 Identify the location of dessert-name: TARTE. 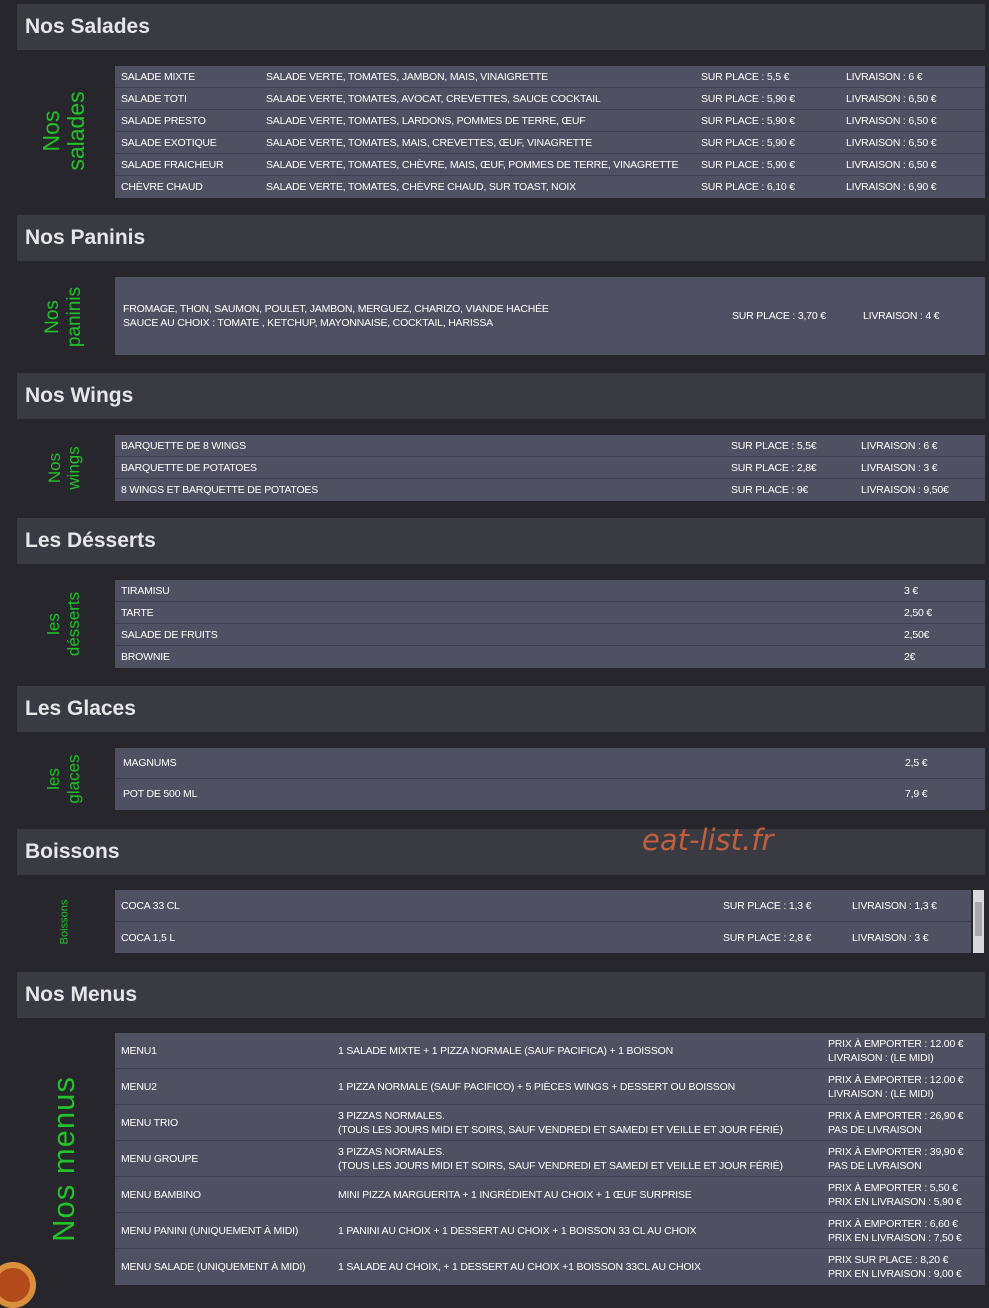
(137, 613).